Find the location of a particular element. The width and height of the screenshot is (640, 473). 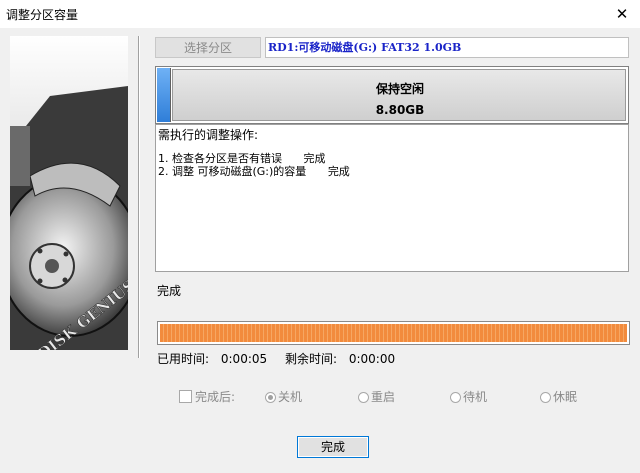

time-info: 已用时间: 0:00:05 剩余时间: 0:00:00 is located at coordinates (276, 358).